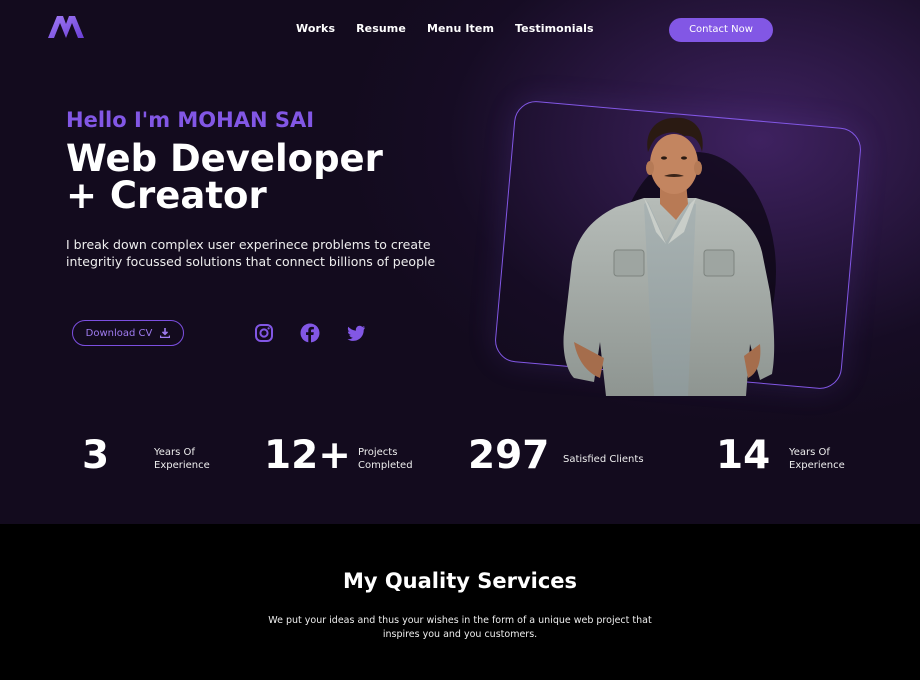 The width and height of the screenshot is (920, 680). What do you see at coordinates (381, 28) in the screenshot?
I see `nav-resume: Resume` at bounding box center [381, 28].